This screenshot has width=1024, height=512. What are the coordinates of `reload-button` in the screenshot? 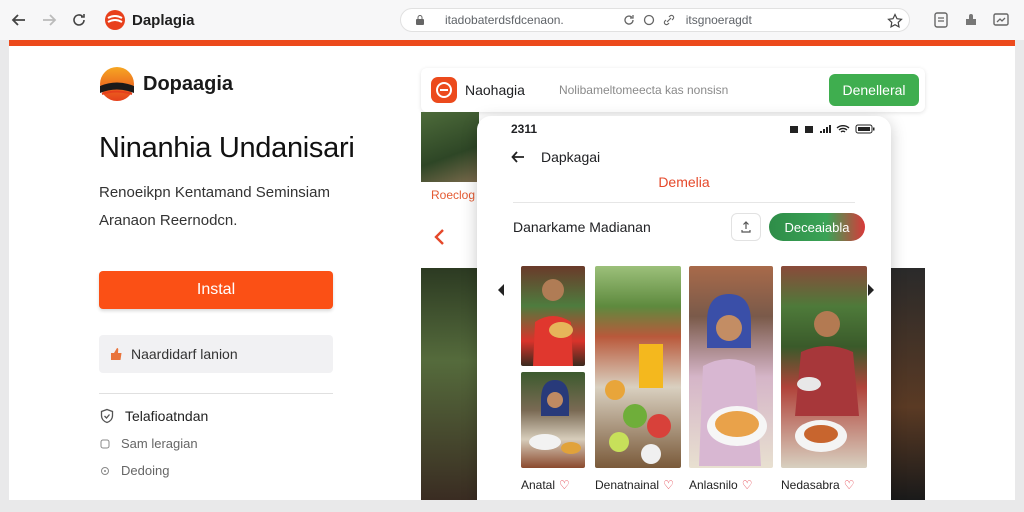 It's located at (79, 20).